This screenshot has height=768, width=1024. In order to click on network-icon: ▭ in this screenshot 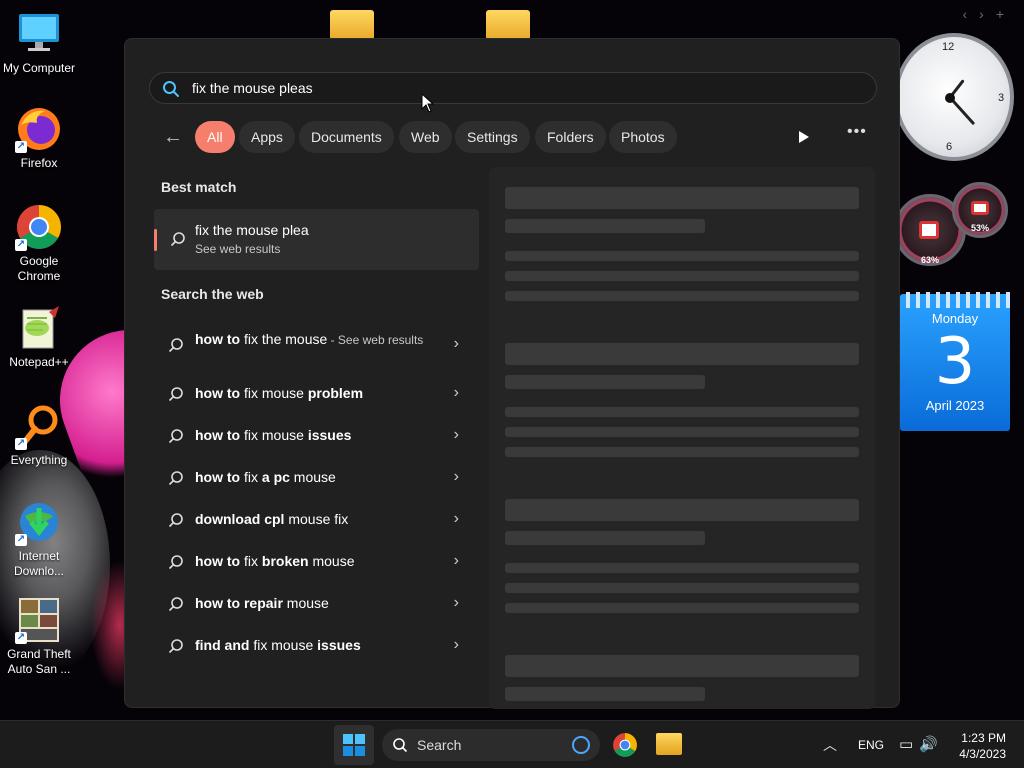, I will do `click(909, 744)`.